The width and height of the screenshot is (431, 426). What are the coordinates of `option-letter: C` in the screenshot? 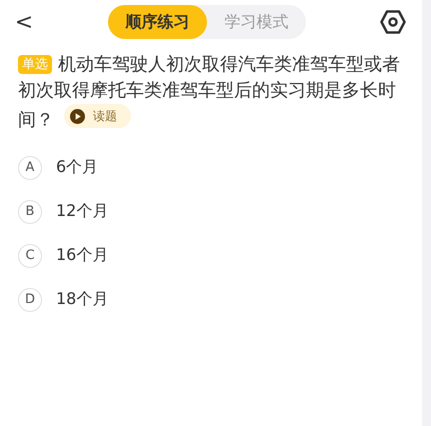 It's located at (30, 256).